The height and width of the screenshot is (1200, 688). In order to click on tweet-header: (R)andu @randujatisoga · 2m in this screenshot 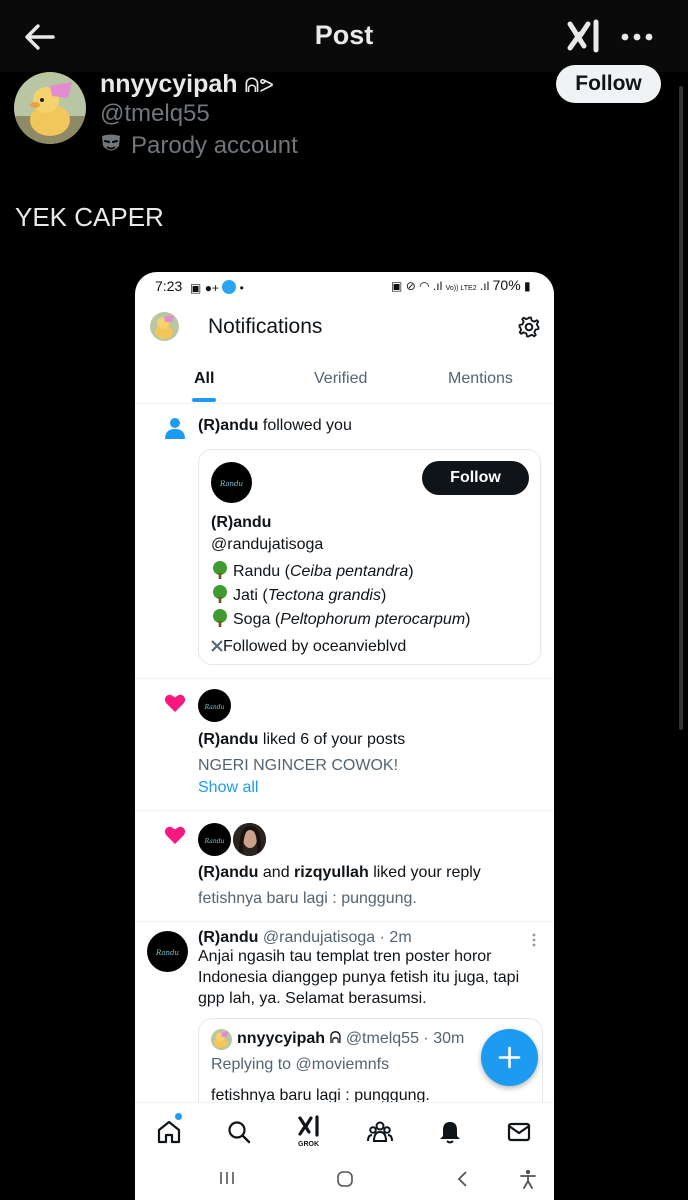, I will do `click(305, 938)`.